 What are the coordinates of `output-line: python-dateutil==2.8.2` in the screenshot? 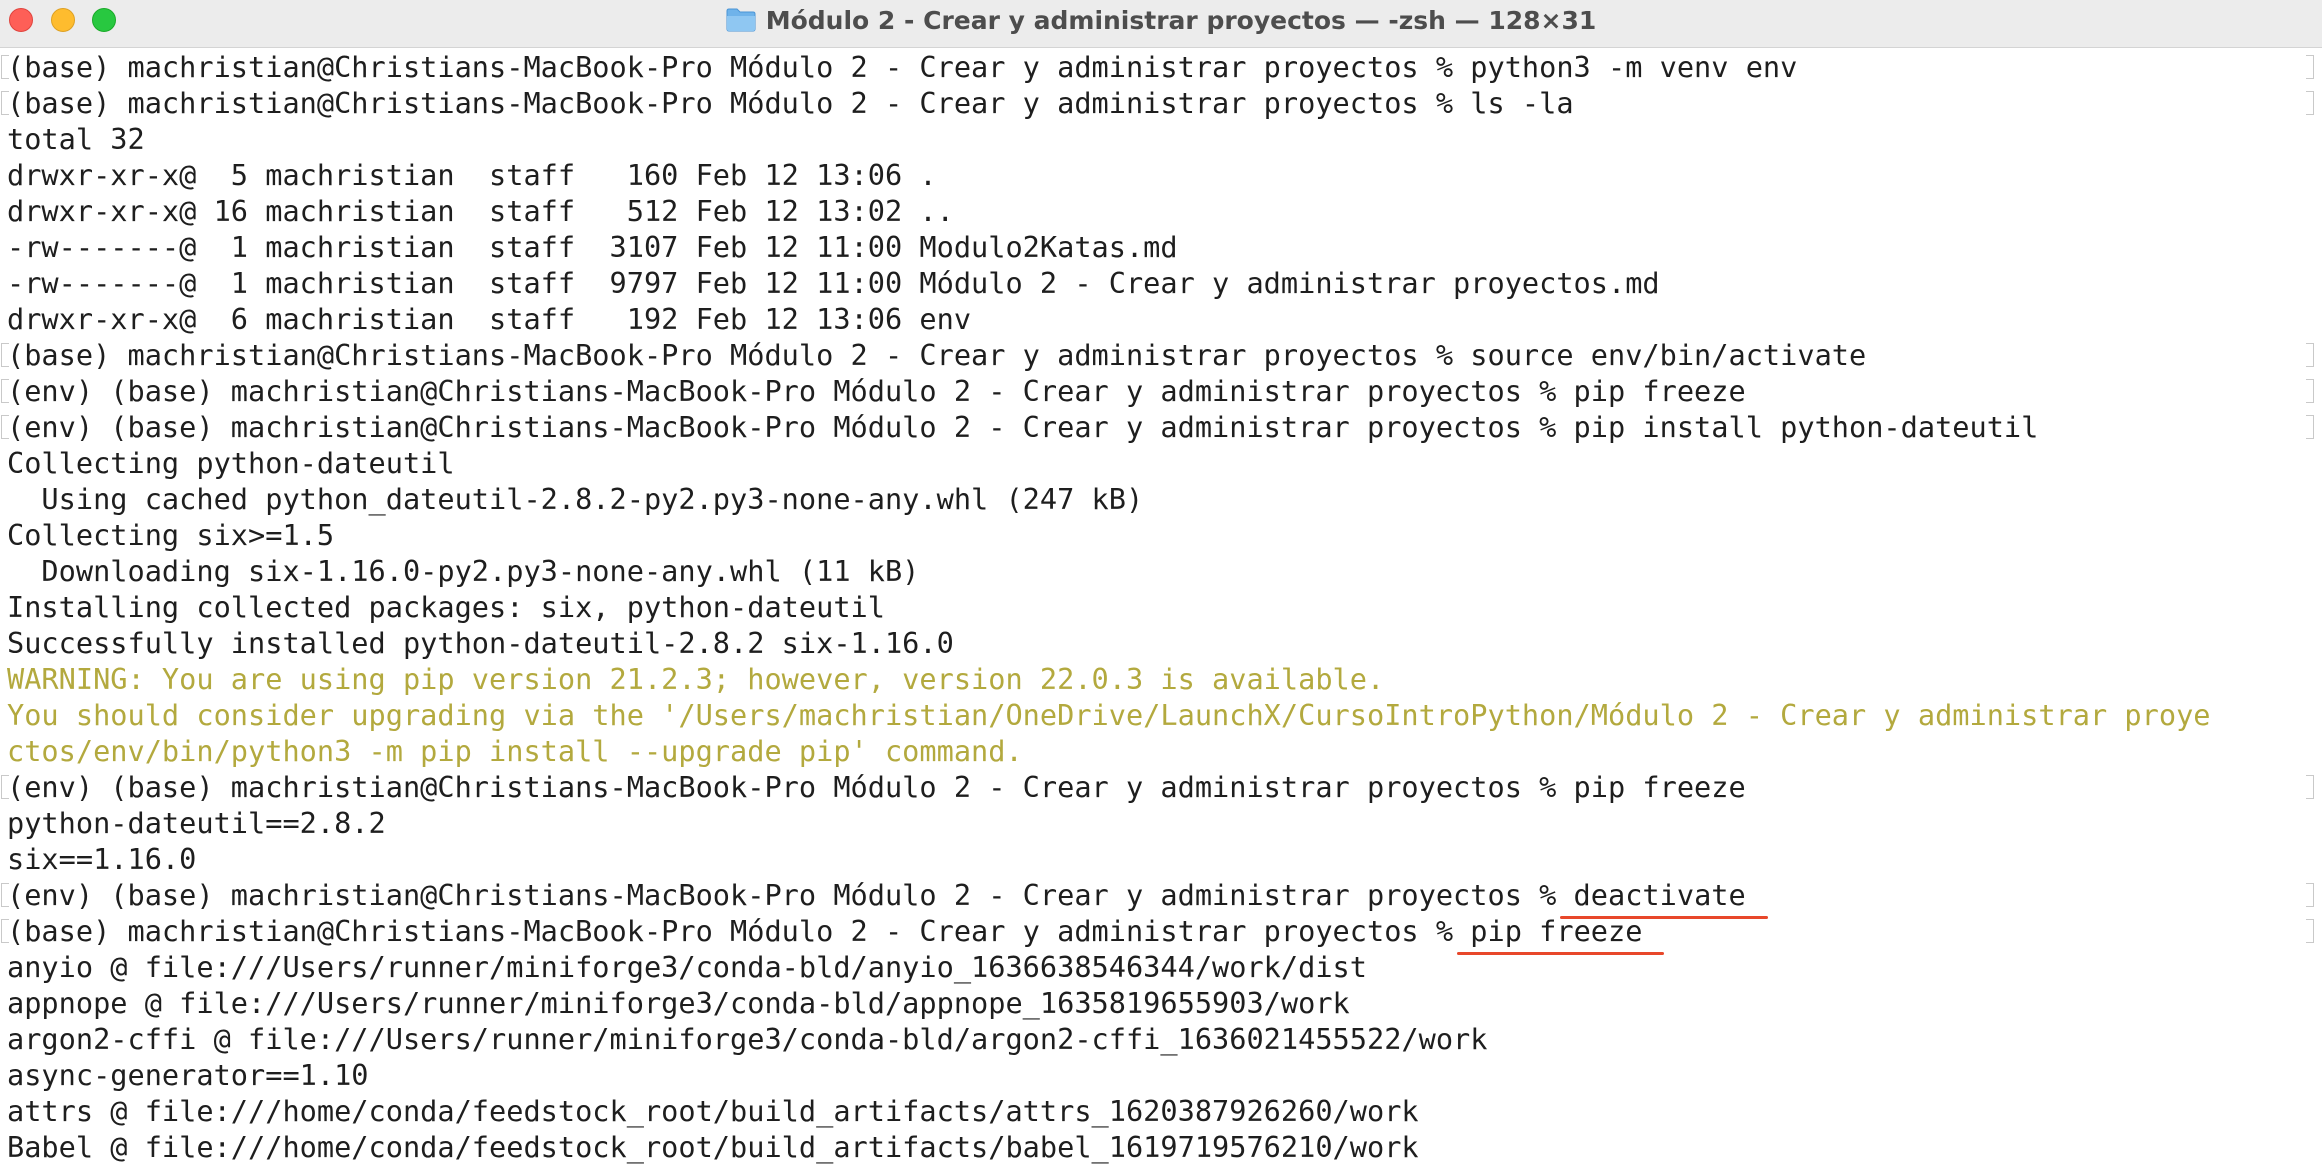 It's located at (196, 823).